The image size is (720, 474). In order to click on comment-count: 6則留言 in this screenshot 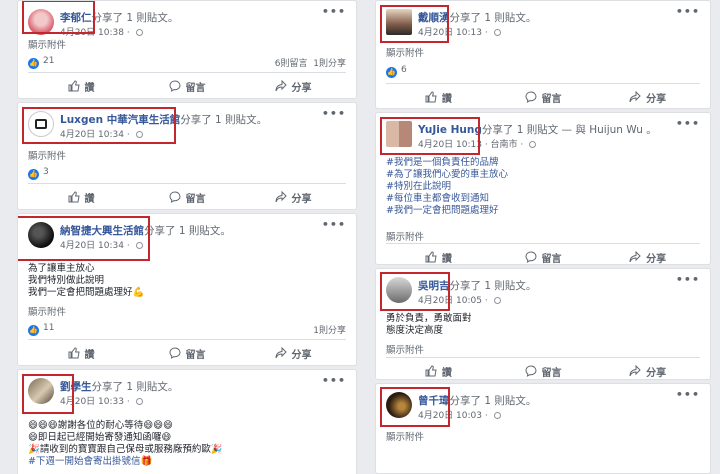, I will do `click(291, 64)`.